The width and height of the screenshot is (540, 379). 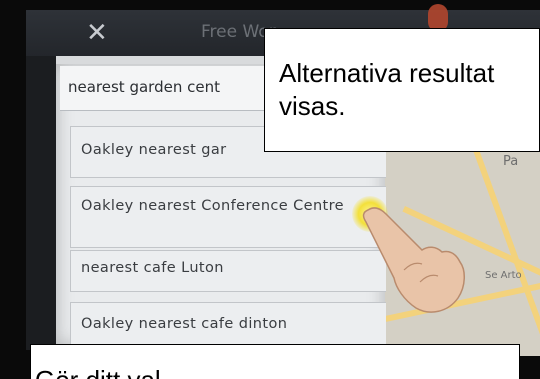 What do you see at coordinates (413, 260) in the screenshot?
I see `pointing-hand-icon` at bounding box center [413, 260].